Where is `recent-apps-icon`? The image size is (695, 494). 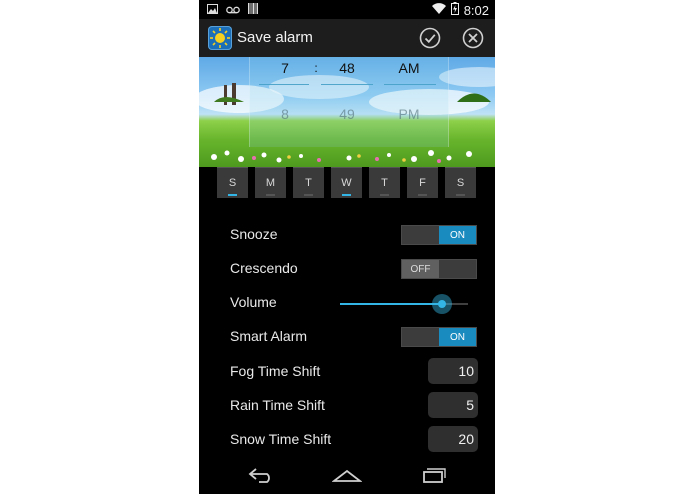 recent-apps-icon is located at coordinates (434, 477).